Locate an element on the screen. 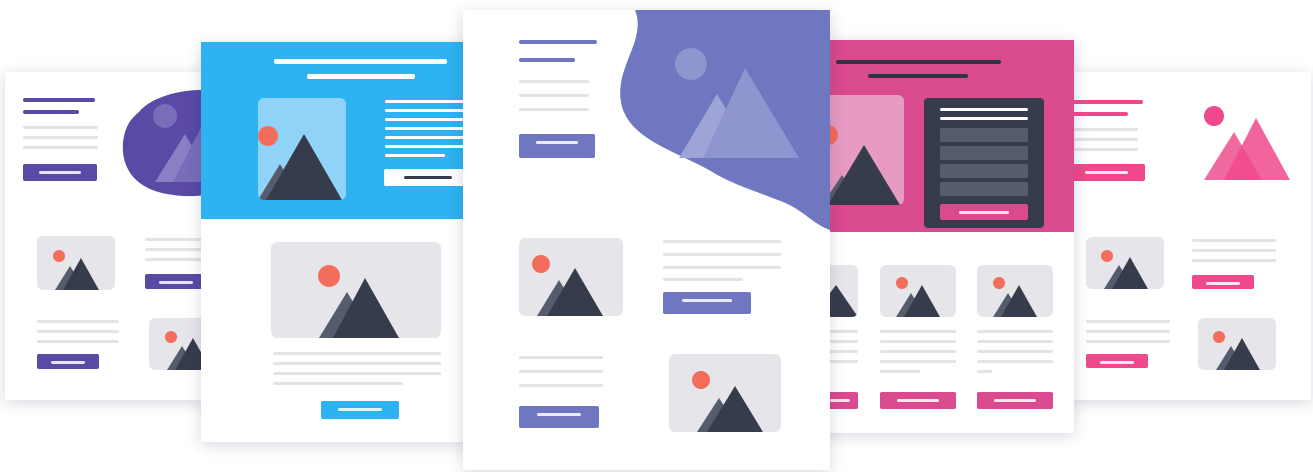  signup-form is located at coordinates (984, 163).